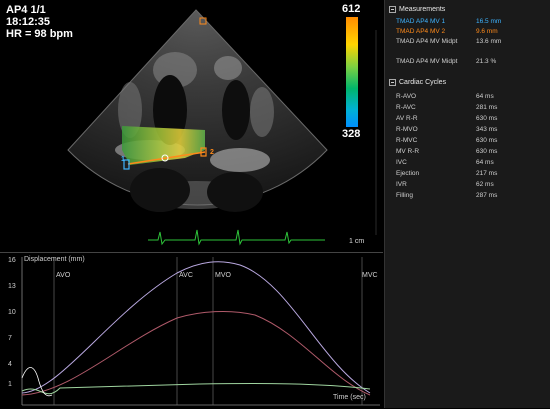 This screenshot has height=409, width=550. What do you see at coordinates (486, 61) in the screenshot?
I see `measurement-value: 21.3 %` at bounding box center [486, 61].